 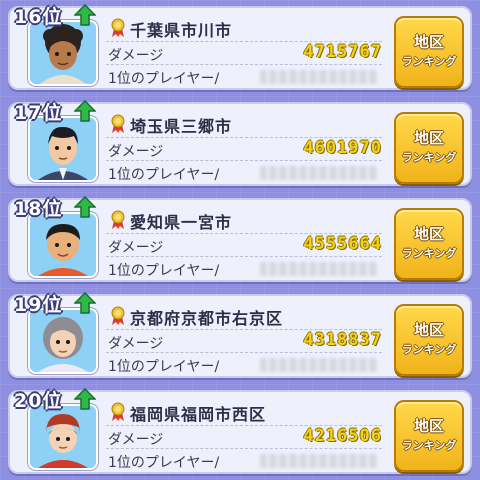 What do you see at coordinates (342, 52) in the screenshot?
I see `damage-value: 4715767` at bounding box center [342, 52].